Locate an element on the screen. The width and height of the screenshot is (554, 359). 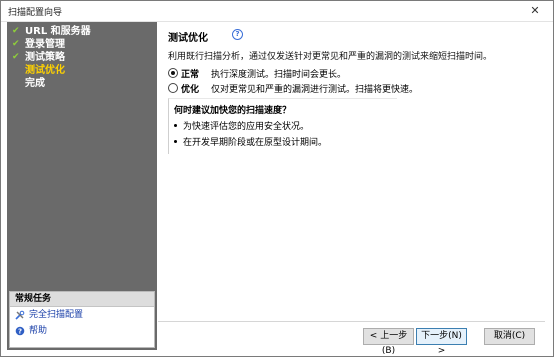
option-optimized: 优化 仅对更常见和严重的漏洞进行测试。扫描将更快速。 is located at coordinates (293, 90).